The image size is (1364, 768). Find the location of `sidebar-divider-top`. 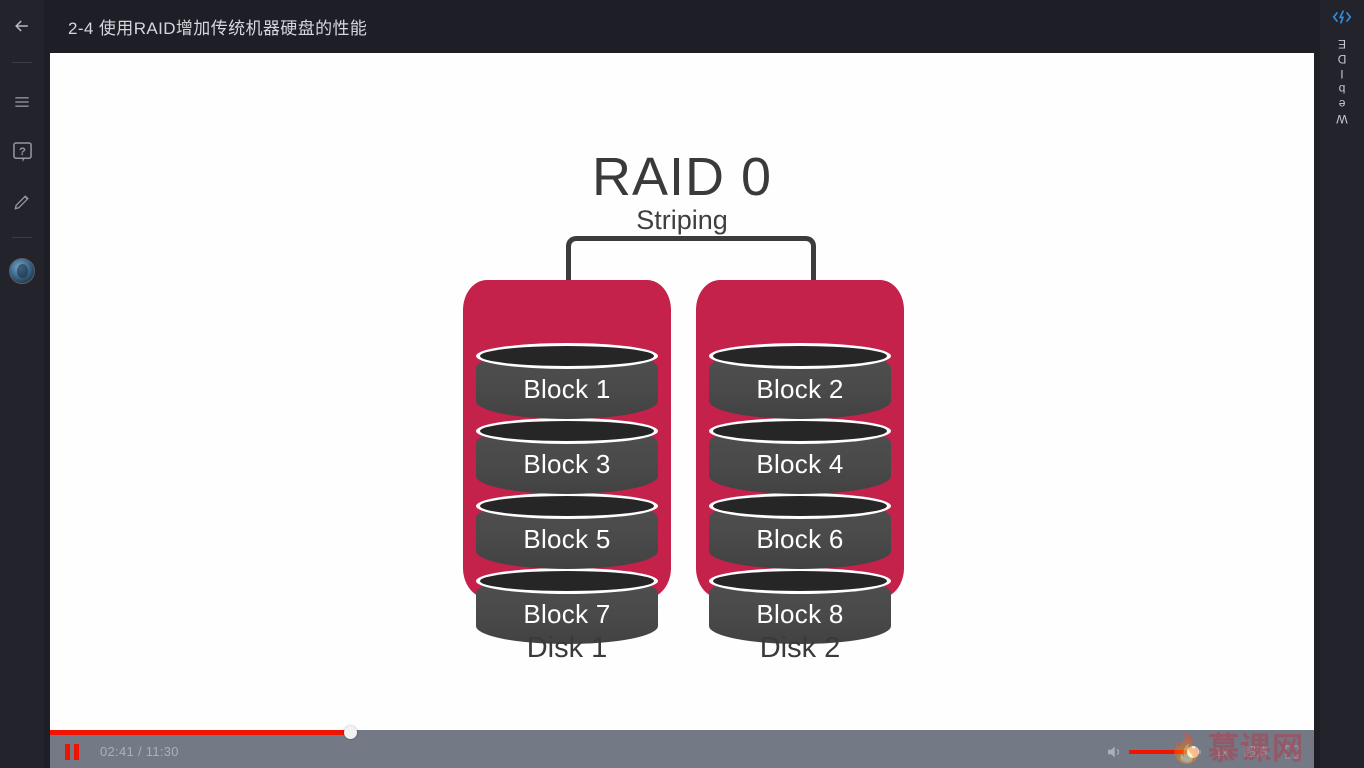

sidebar-divider-top is located at coordinates (22, 62).